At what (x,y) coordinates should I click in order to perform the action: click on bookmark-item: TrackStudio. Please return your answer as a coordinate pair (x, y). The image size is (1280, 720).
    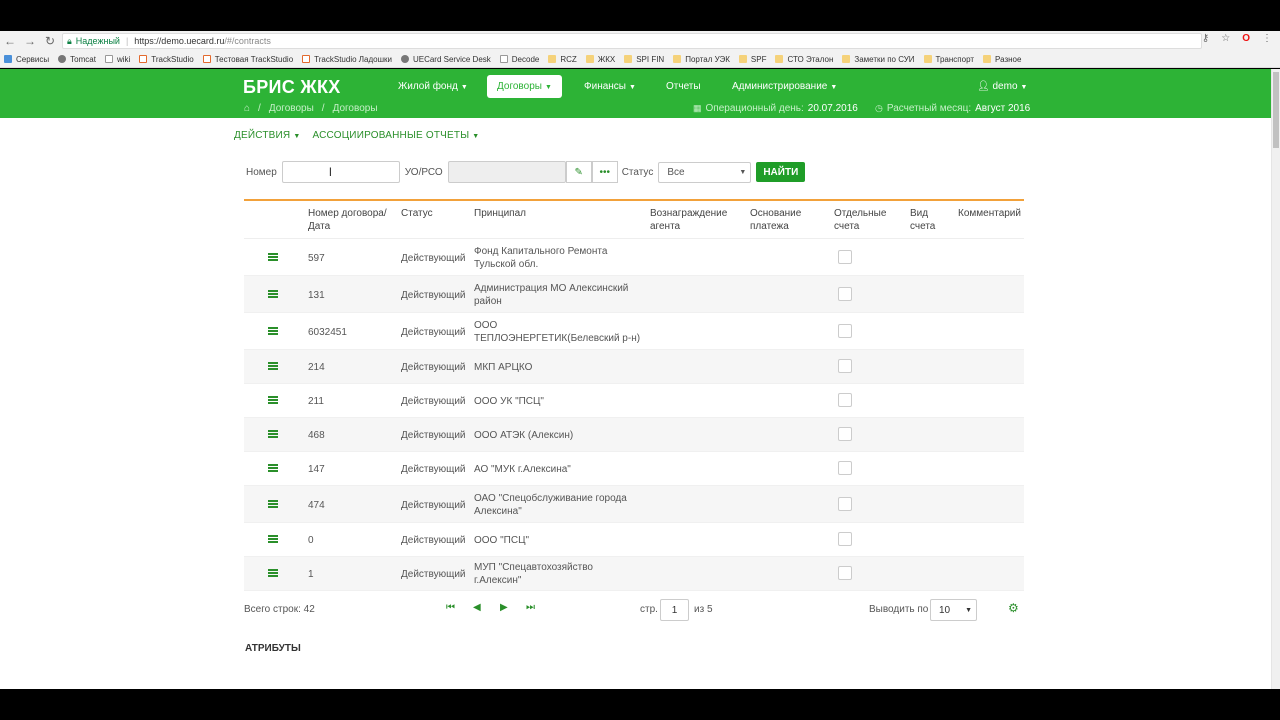
    Looking at the image, I should click on (166, 59).